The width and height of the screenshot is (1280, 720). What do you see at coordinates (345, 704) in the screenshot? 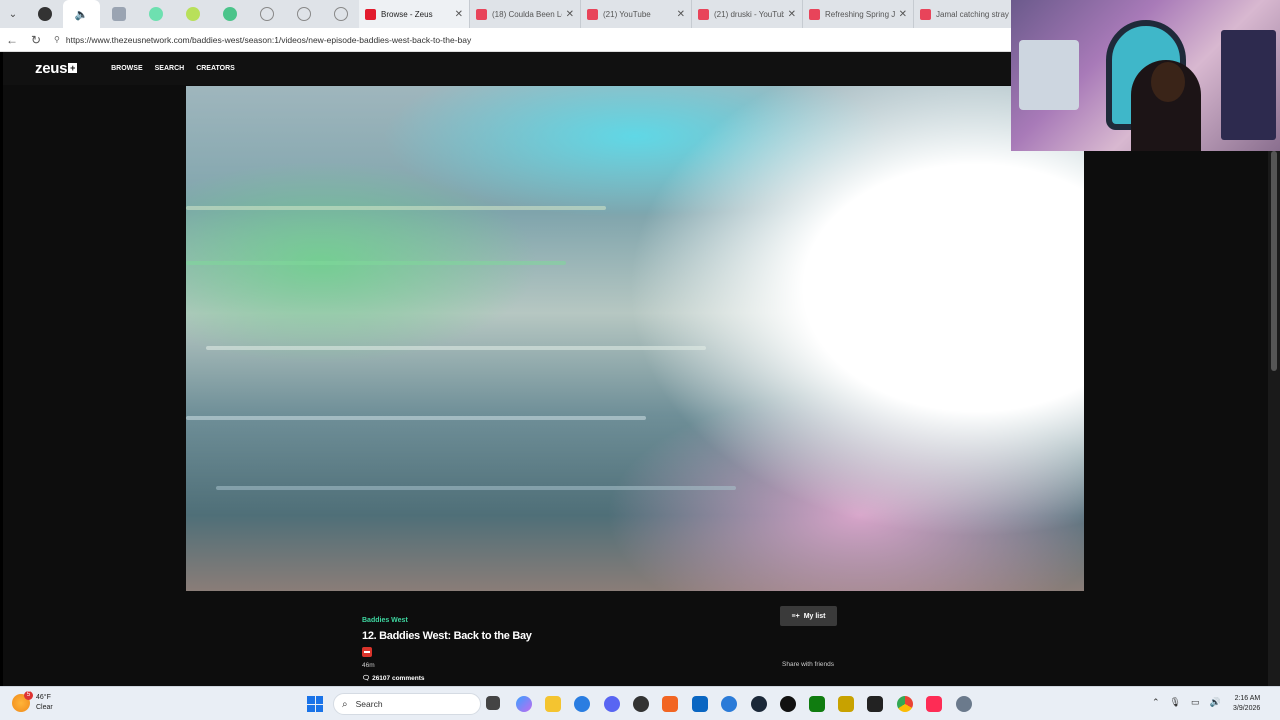
I see `search-icon: ⌕` at bounding box center [345, 704].